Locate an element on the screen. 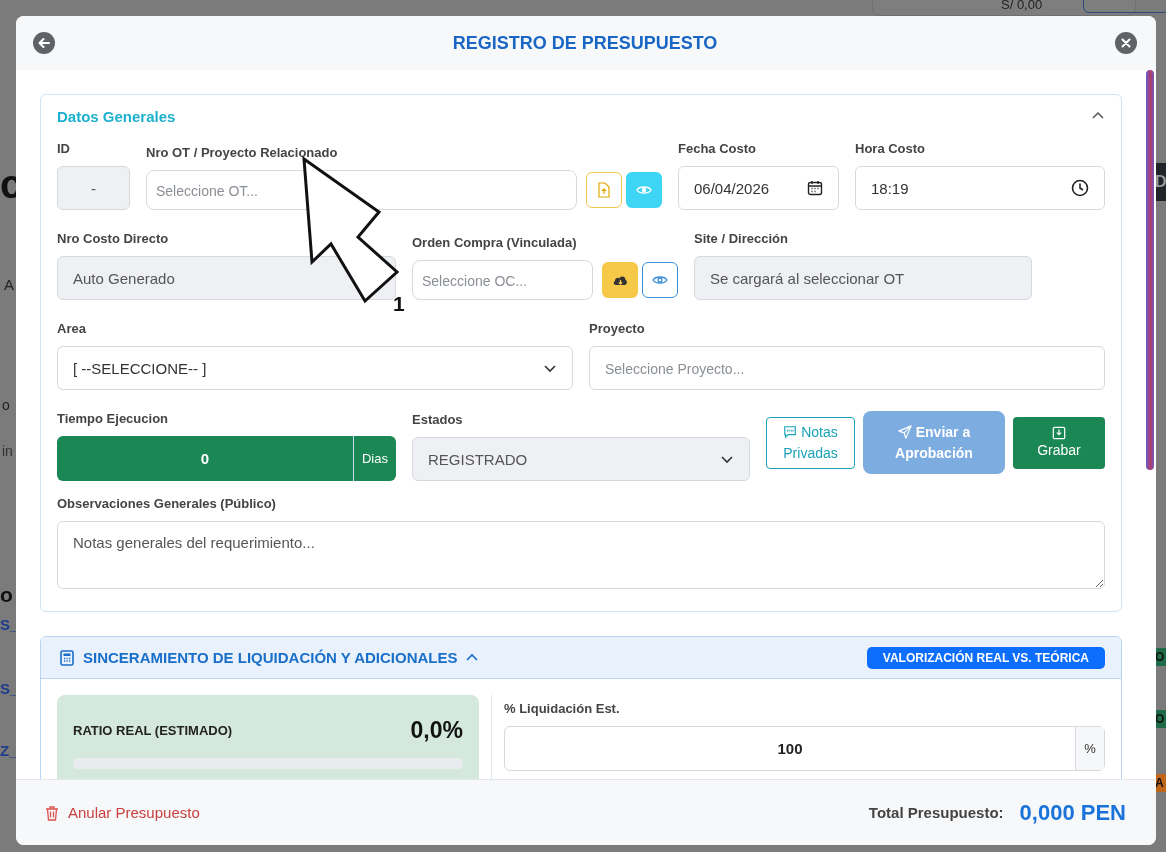 The width and height of the screenshot is (1166, 852). section-title: SINCERAMIENTO DE LIQUIDACIÓN Y ADICIONALES is located at coordinates (270, 657).